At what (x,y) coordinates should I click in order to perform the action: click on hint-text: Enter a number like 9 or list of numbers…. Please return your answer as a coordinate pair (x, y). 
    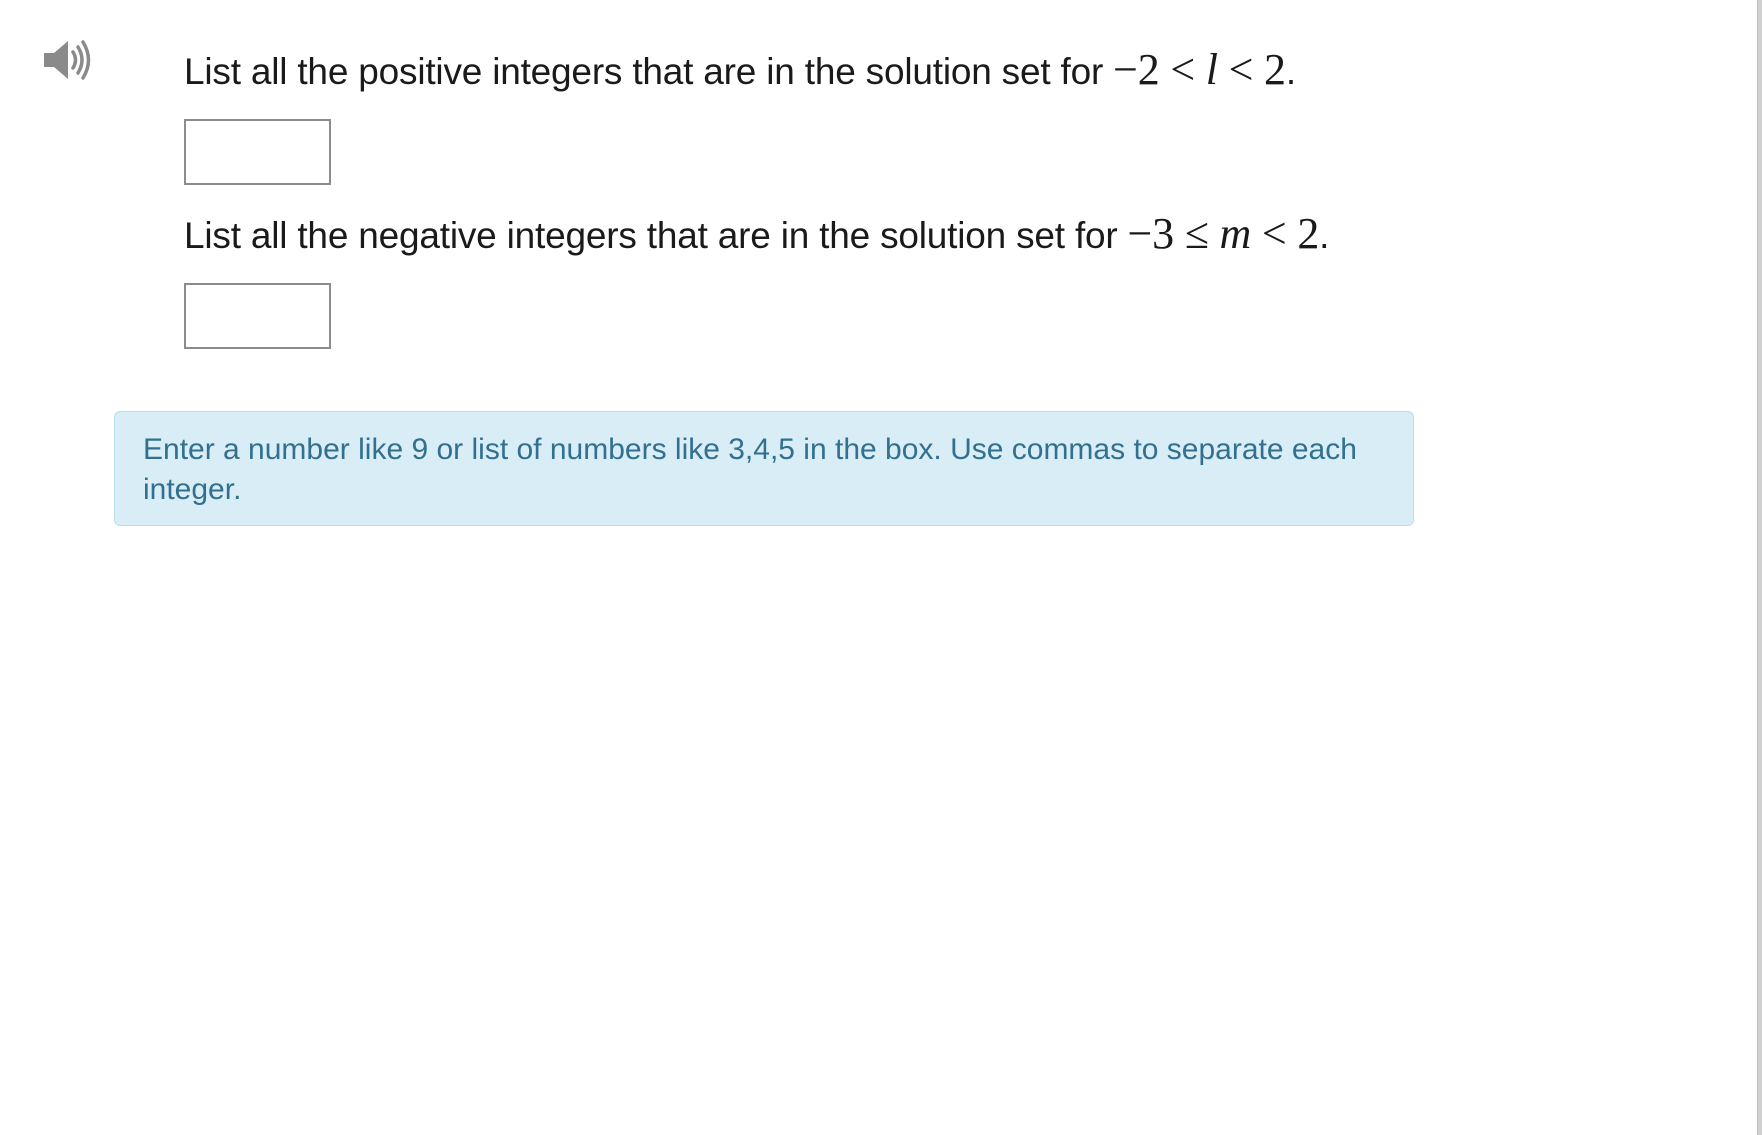
    Looking at the image, I should click on (750, 469).